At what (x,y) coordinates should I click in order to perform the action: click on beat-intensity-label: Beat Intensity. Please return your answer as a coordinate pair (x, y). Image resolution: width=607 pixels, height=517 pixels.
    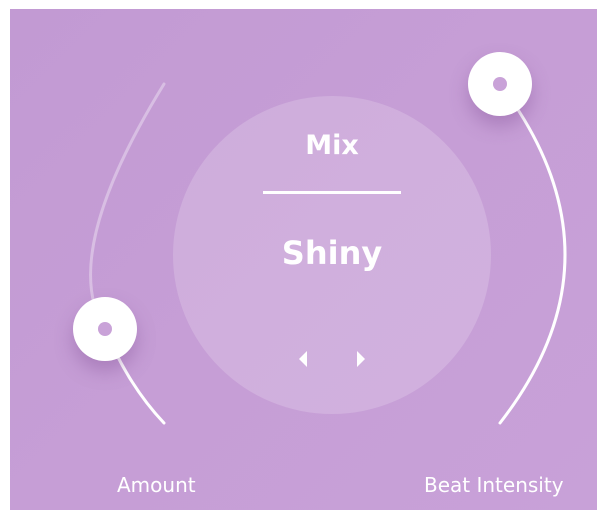
    Looking at the image, I should click on (494, 485).